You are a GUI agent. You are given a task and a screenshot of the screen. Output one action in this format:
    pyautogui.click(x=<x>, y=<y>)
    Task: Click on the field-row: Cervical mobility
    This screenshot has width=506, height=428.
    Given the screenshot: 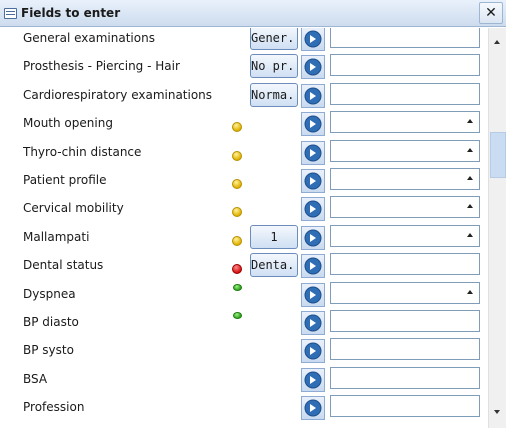 What is the action you would take?
    pyautogui.click(x=244, y=210)
    